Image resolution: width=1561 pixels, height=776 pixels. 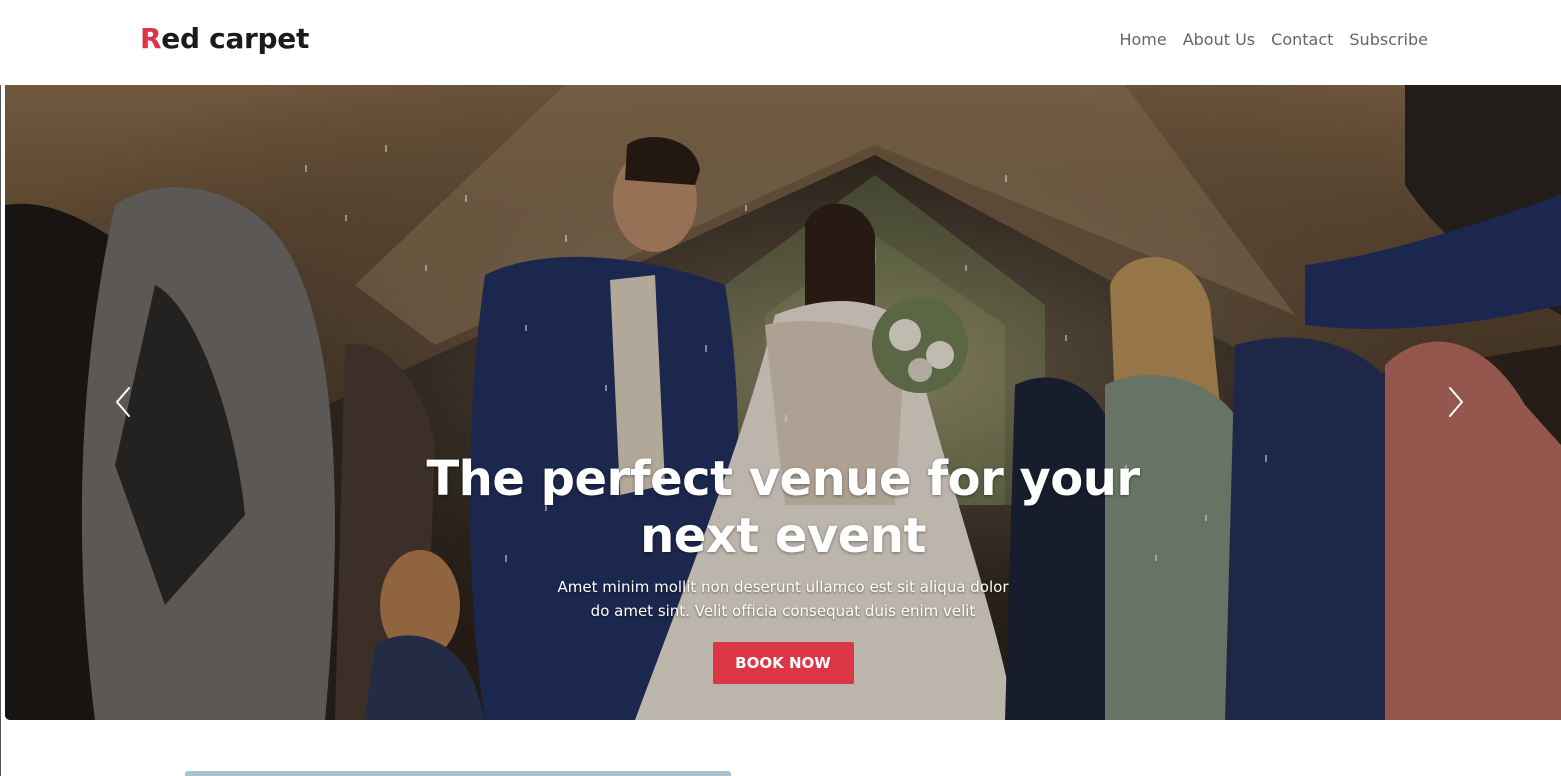 I want to click on chevron-right-icon, so click(x=1456, y=402).